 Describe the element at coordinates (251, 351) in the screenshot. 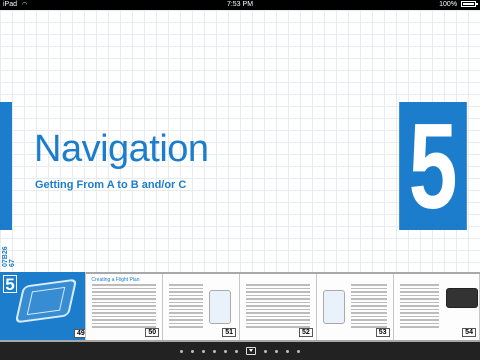

I see `current-page-marker-icon` at that location.